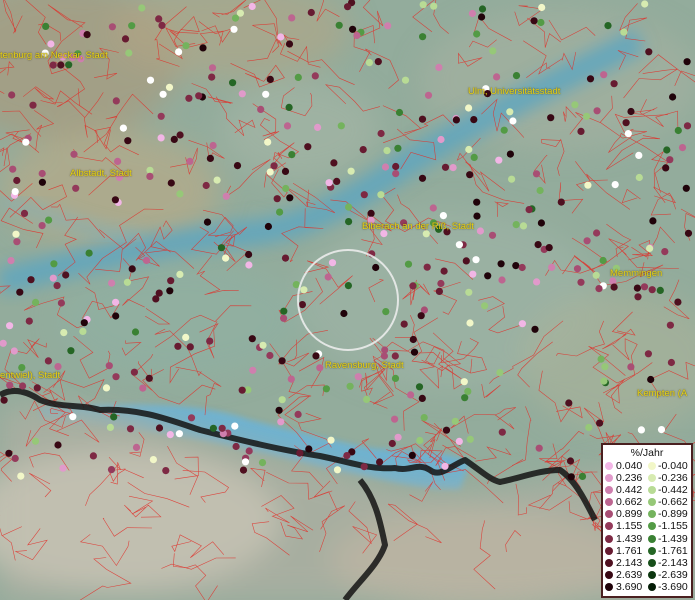 Image resolution: width=695 pixels, height=600 pixels. Describe the element at coordinates (514, 91) in the screenshot. I see `city-label-ulm: Ulm, Universitätsstadt` at that location.